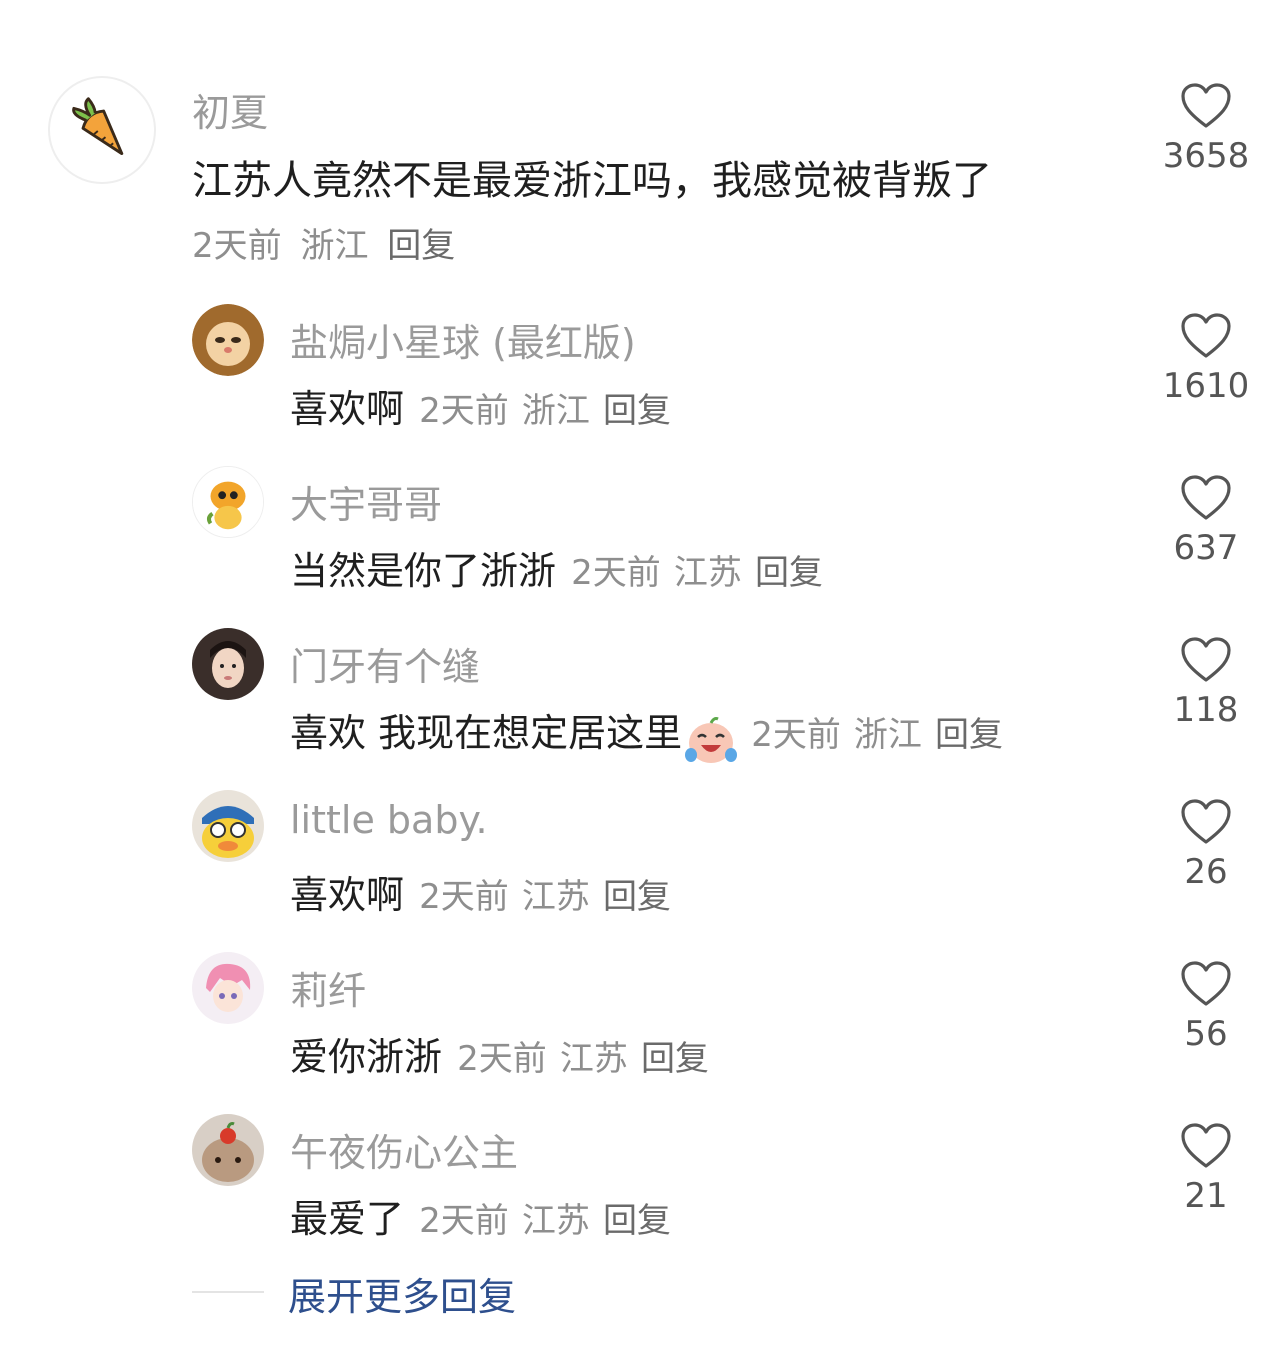  I want to click on like-button: 56, so click(1206, 1007).